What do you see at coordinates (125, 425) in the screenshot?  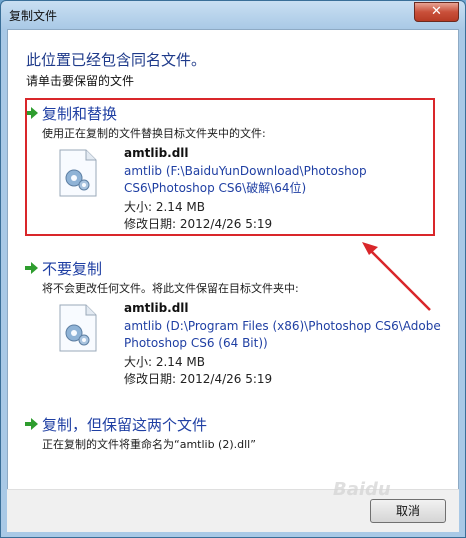 I see `option-title: 复制，但保留这两个文件` at bounding box center [125, 425].